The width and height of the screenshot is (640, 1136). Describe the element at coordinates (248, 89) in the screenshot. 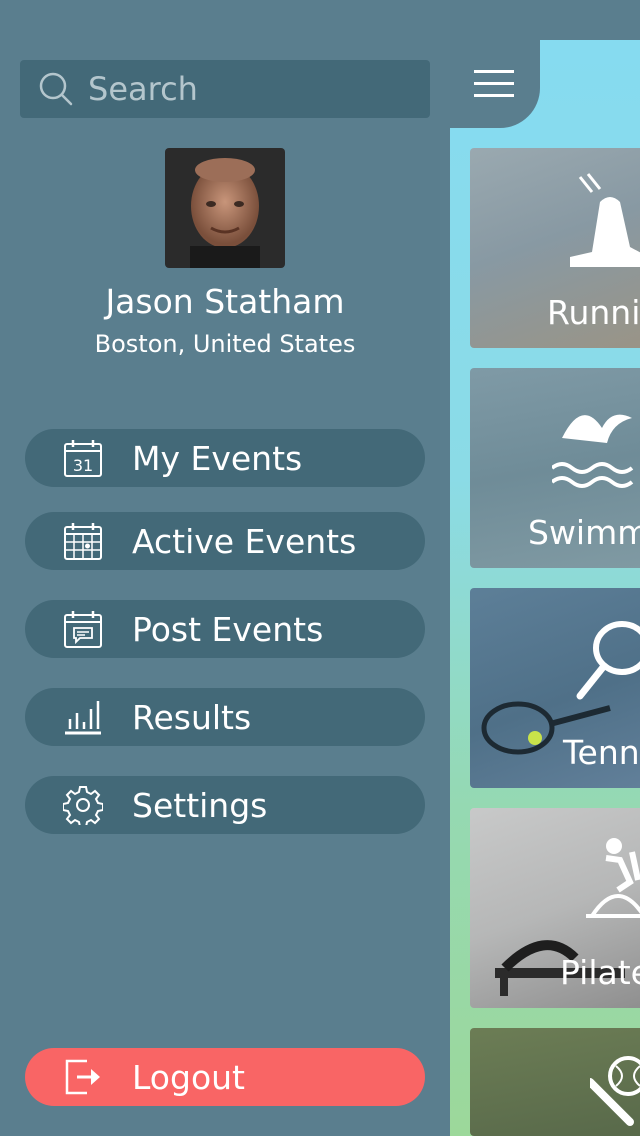

I see `search-input` at that location.